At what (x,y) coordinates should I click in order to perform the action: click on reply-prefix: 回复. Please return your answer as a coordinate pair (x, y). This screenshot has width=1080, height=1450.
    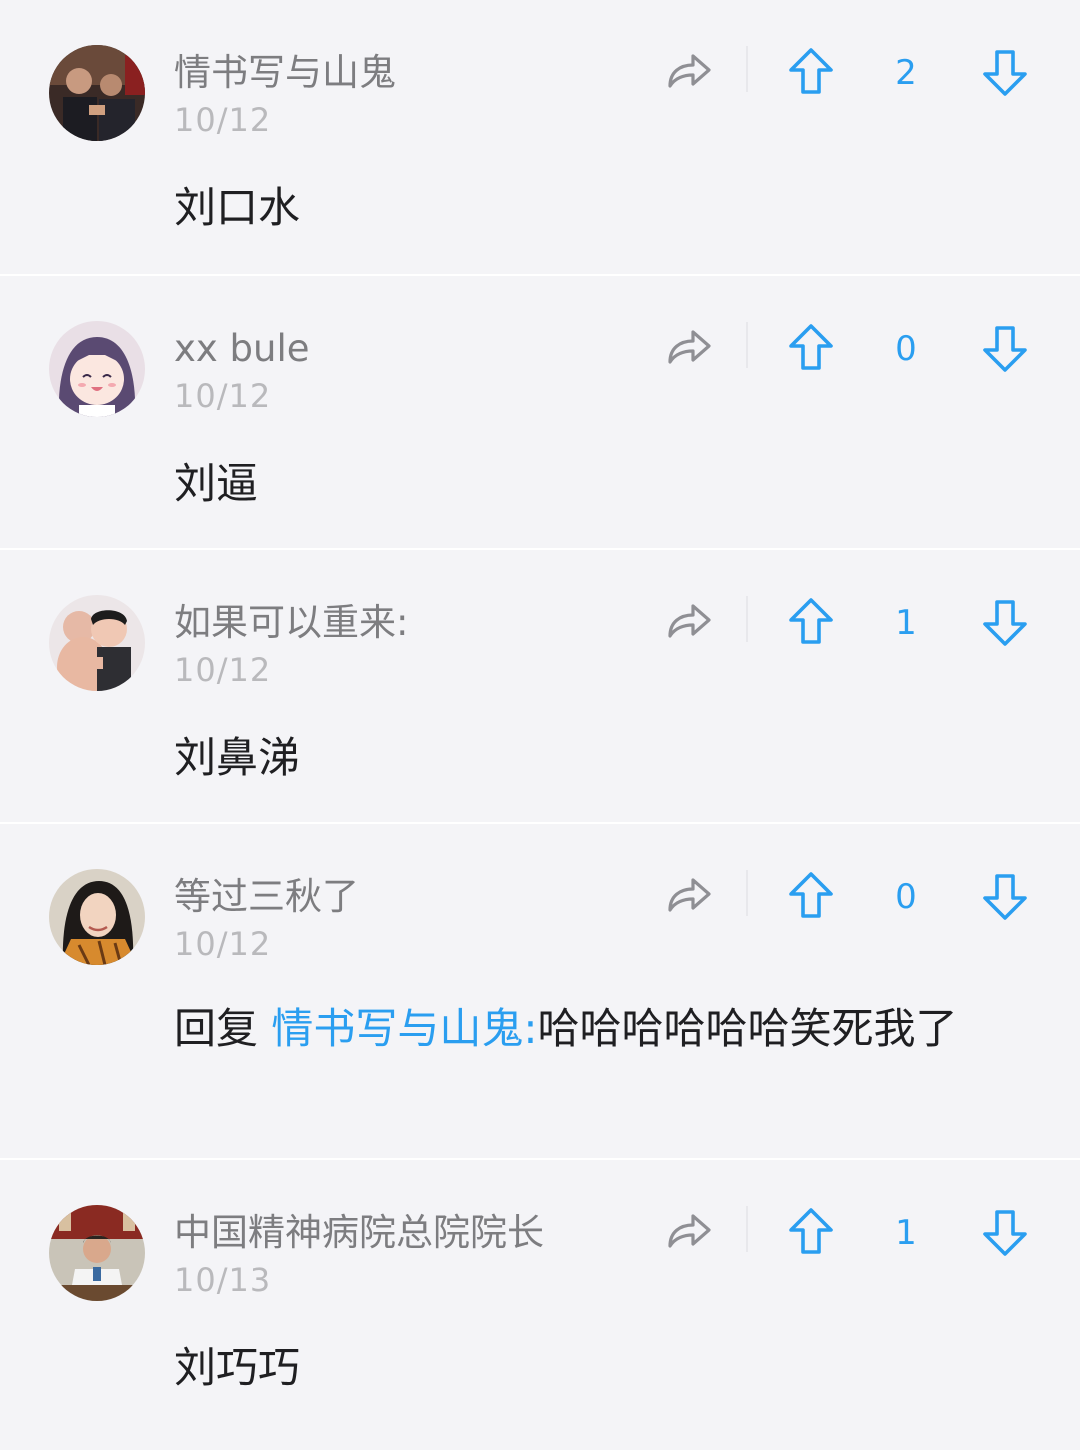
    Looking at the image, I should click on (216, 1028).